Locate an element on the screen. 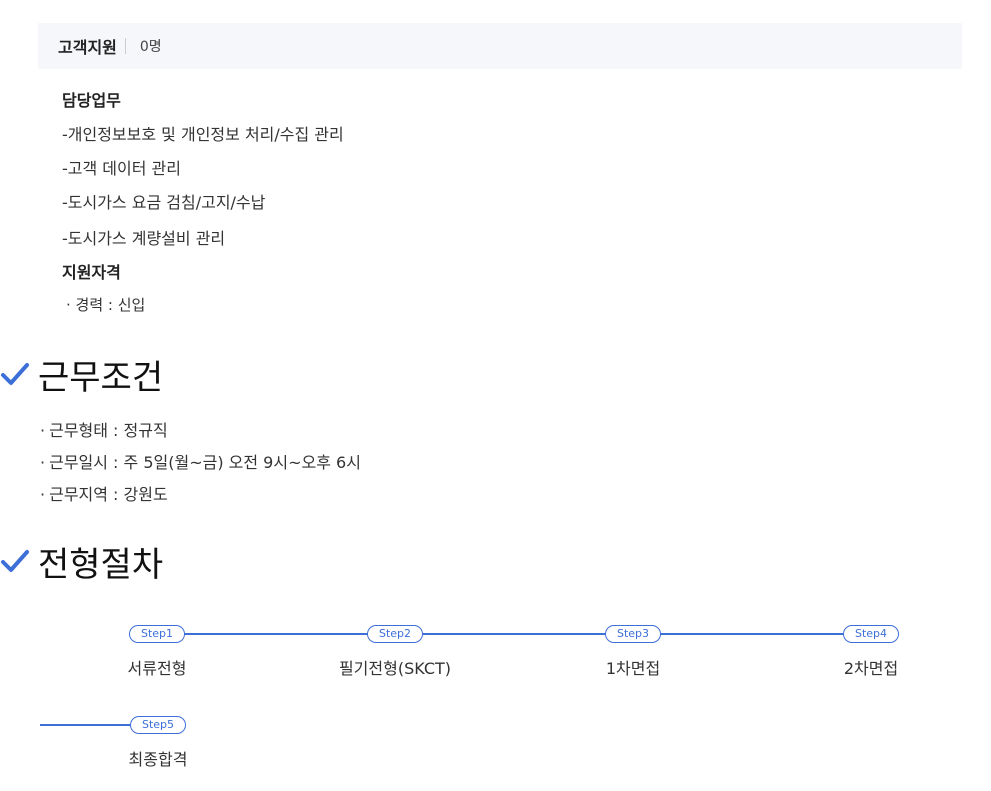 The image size is (991, 791). duty-item: -도시가스 요금 검침/고지/수납 is located at coordinates (164, 202).